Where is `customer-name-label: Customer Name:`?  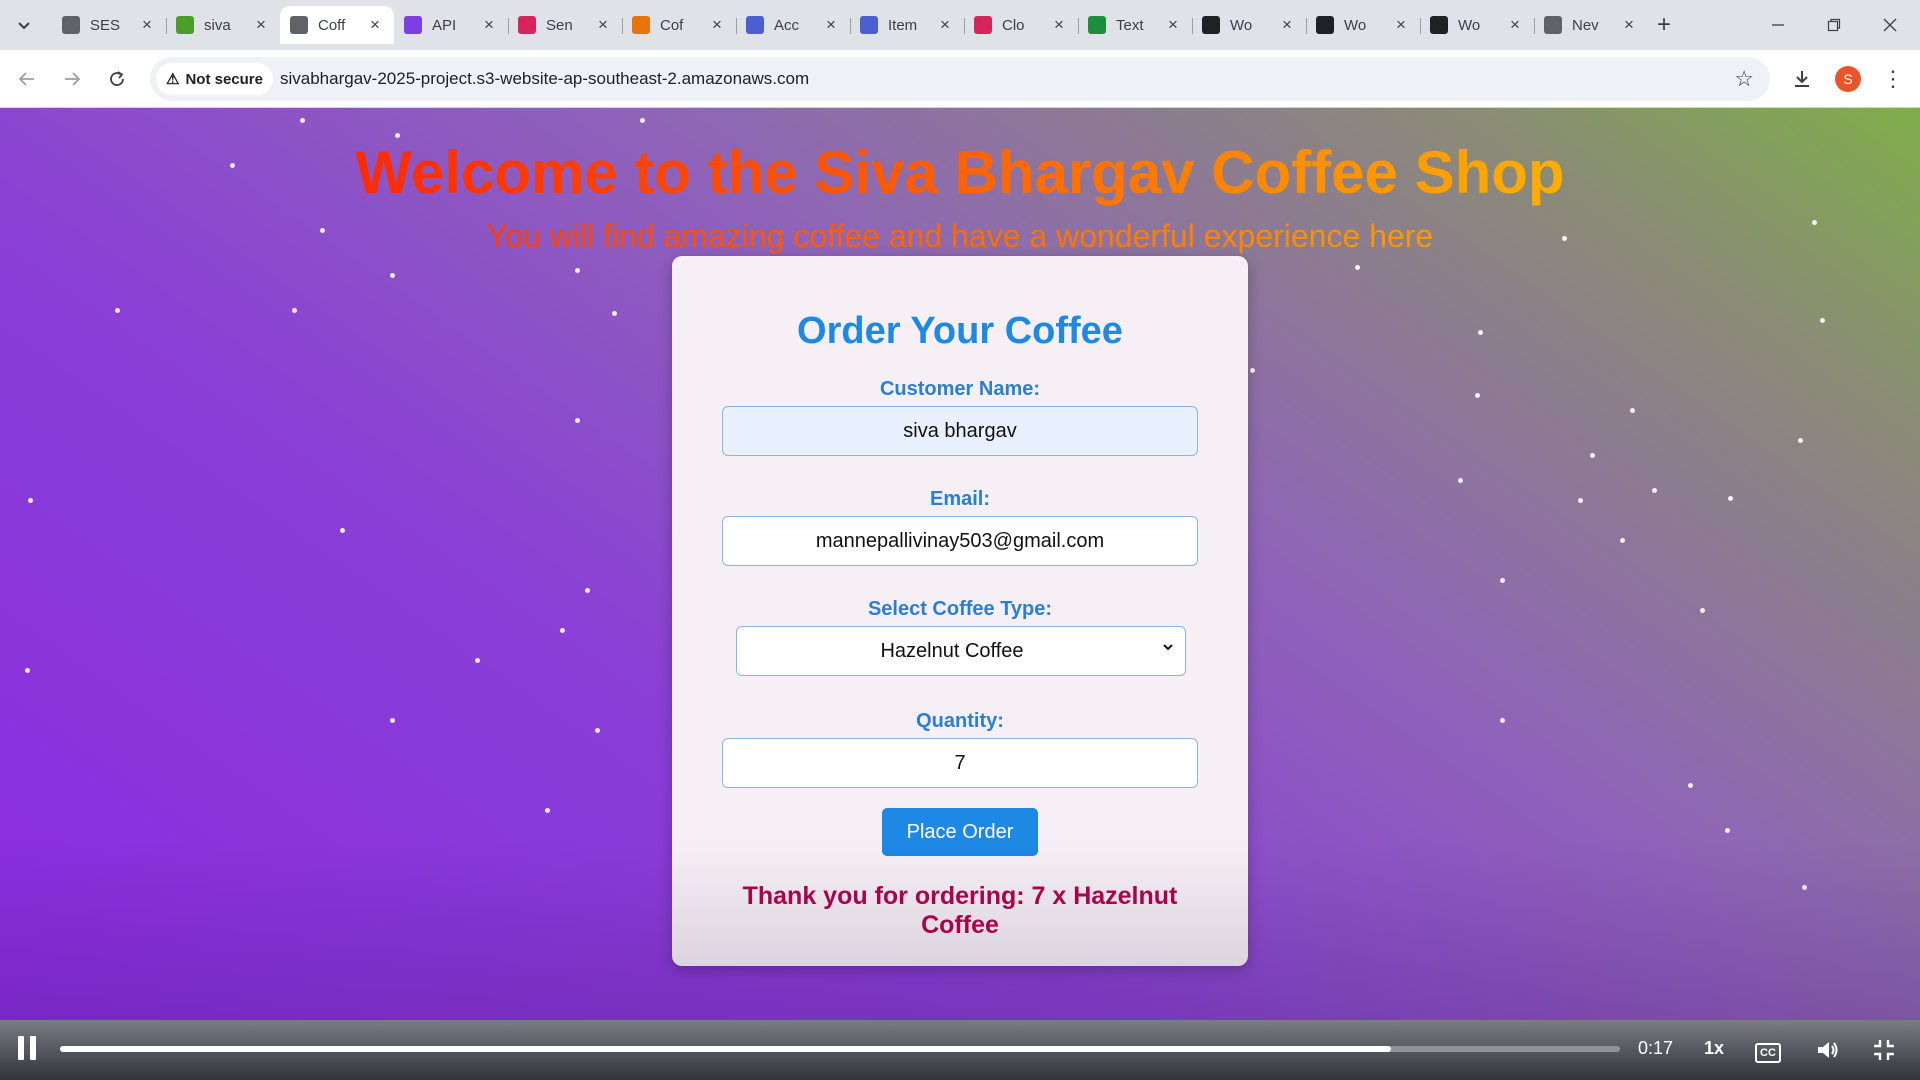
customer-name-label: Customer Name: is located at coordinates (960, 389).